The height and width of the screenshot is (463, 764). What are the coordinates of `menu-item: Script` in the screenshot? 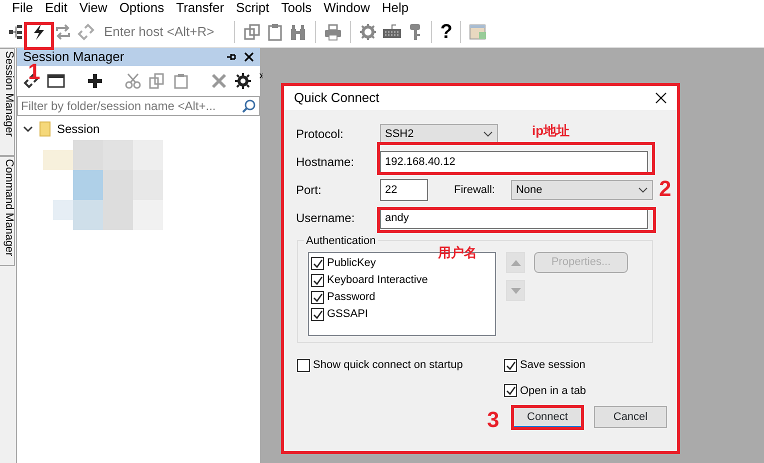 It's located at (253, 8).